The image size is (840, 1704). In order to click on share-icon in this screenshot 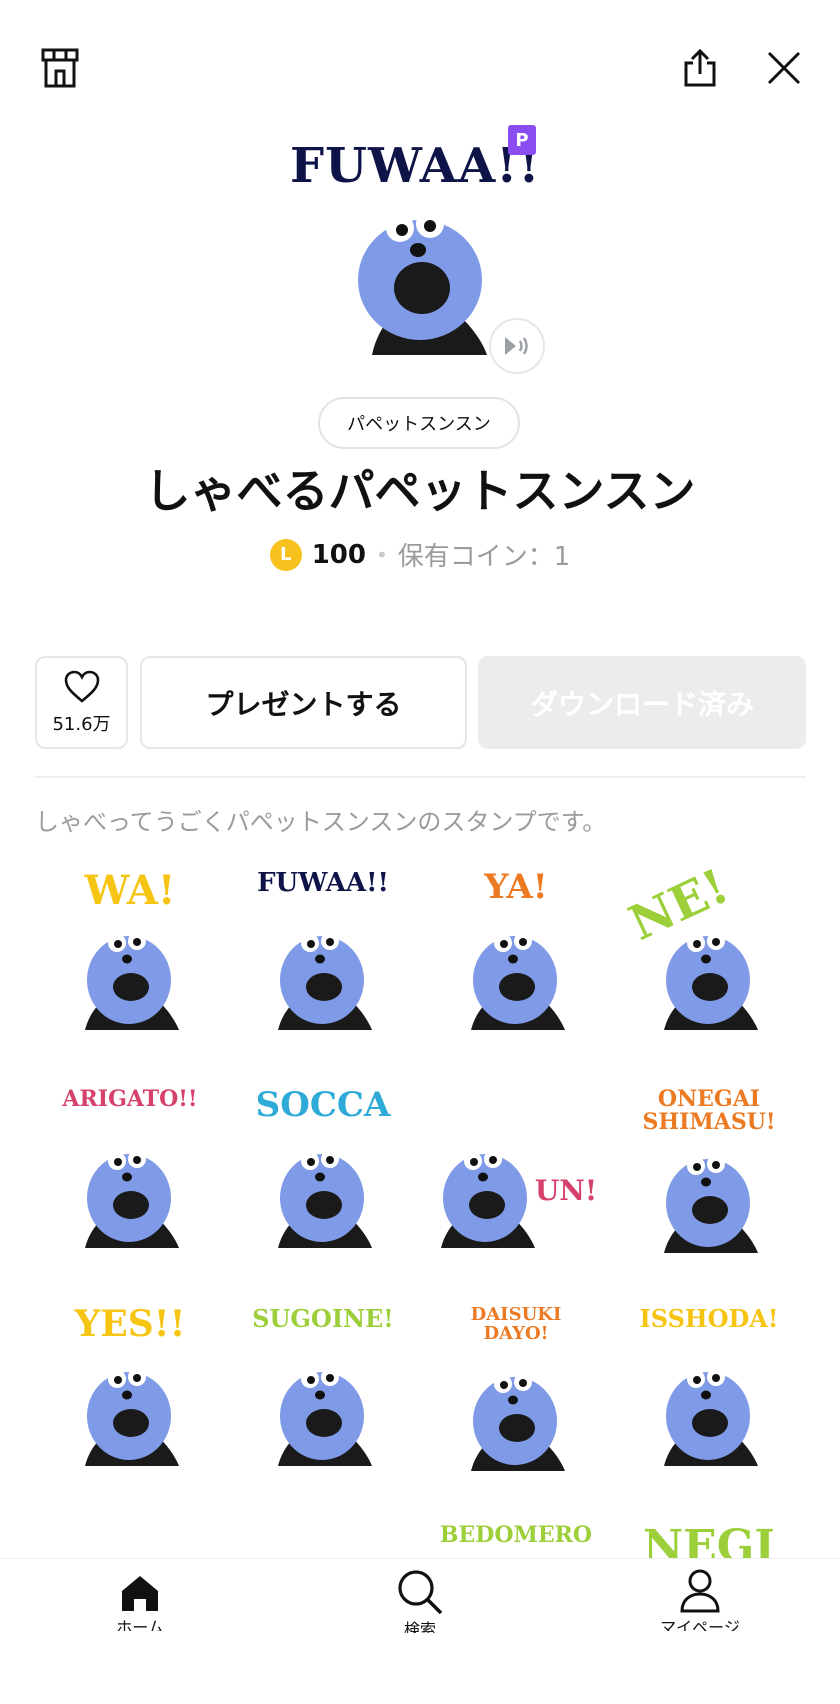, I will do `click(700, 67)`.